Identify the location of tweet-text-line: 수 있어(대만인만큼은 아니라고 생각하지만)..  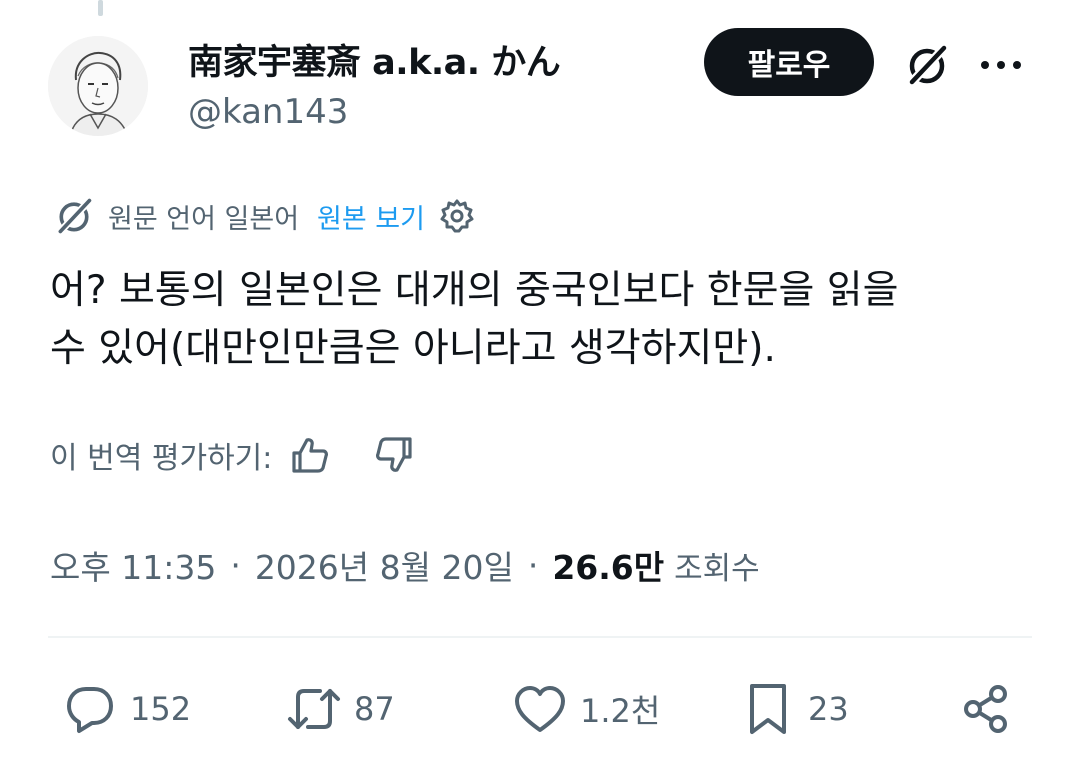
(413, 348).